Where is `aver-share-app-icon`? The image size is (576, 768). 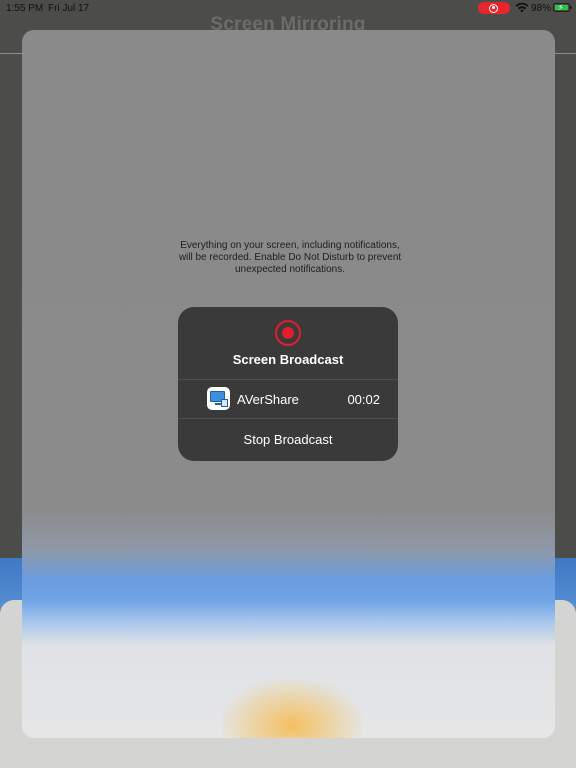
aver-share-app-icon is located at coordinates (218, 398).